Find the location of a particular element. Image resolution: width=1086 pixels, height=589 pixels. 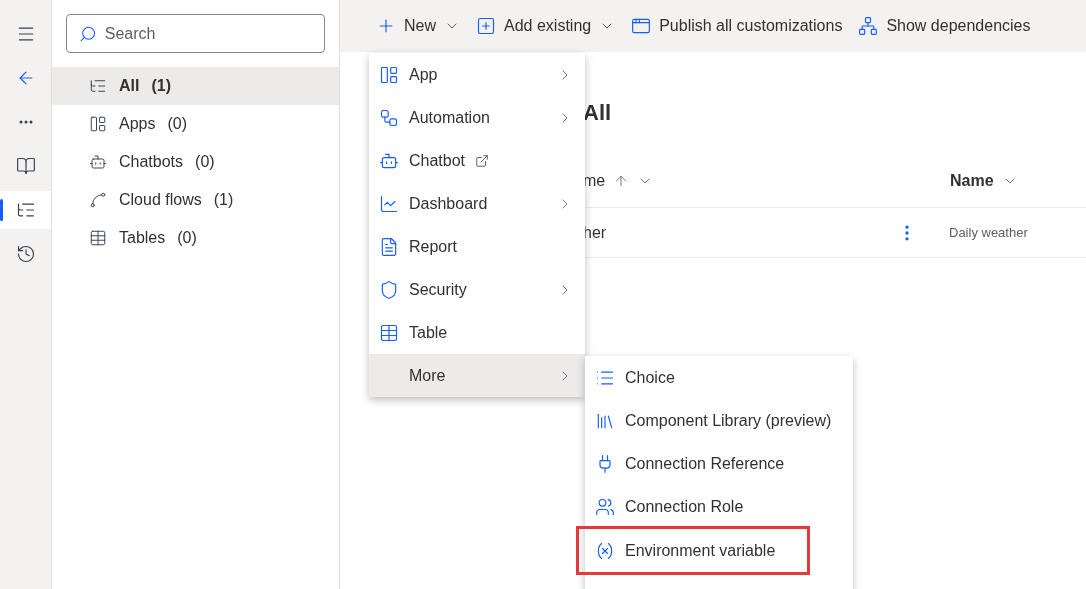

report-icon is located at coordinates (389, 246).